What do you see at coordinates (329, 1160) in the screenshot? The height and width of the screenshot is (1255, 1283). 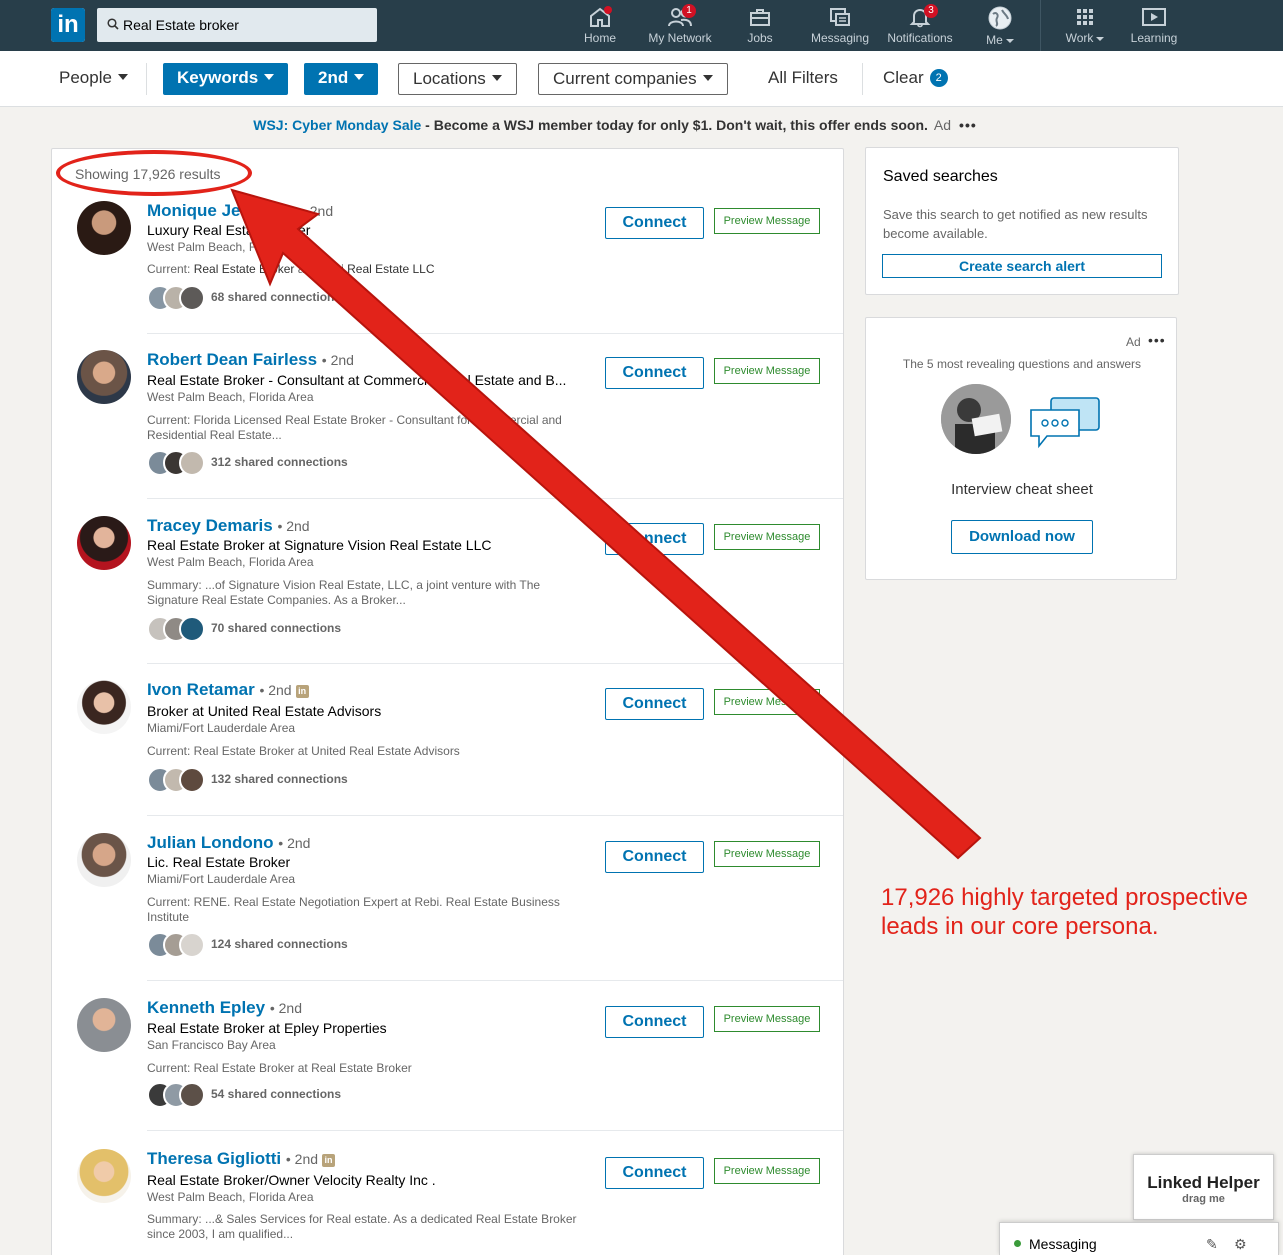 I see `linkedin-premium-icon: in` at bounding box center [329, 1160].